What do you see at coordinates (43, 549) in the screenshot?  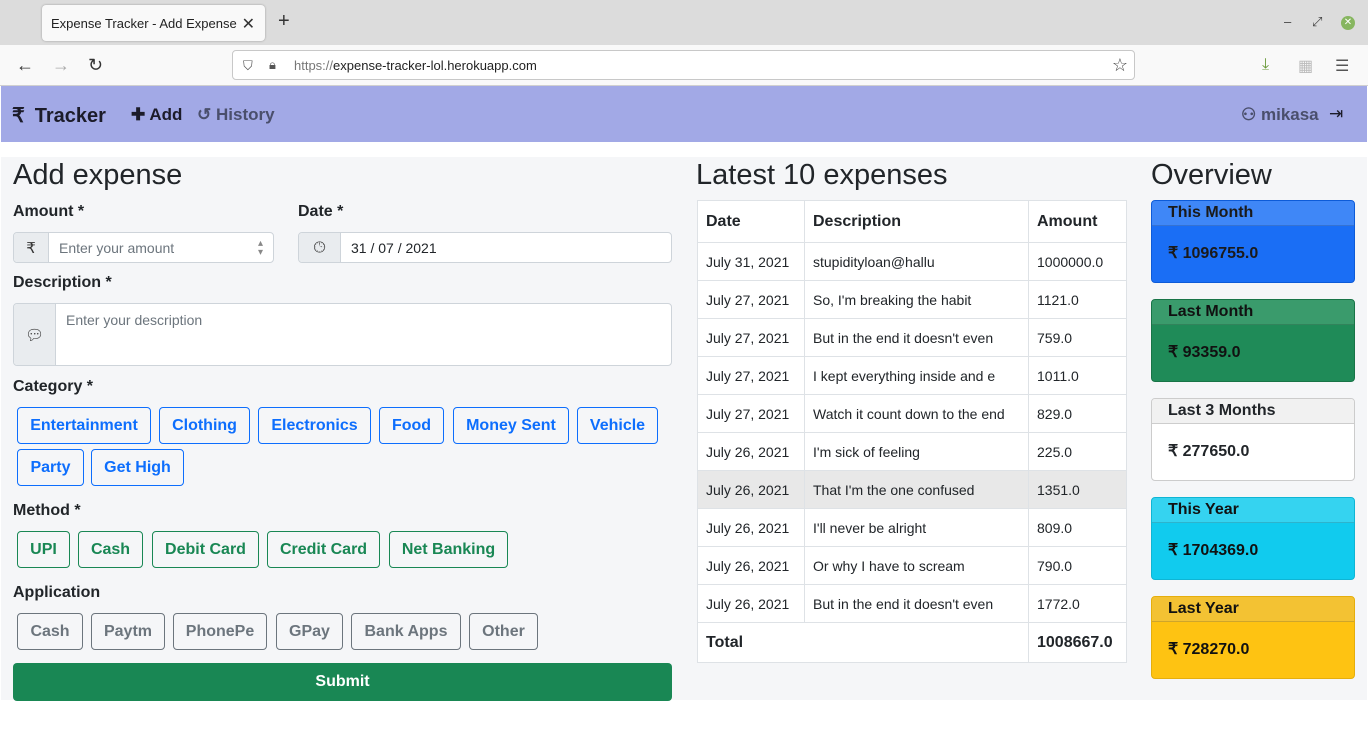 I see `method-upi: UPI` at bounding box center [43, 549].